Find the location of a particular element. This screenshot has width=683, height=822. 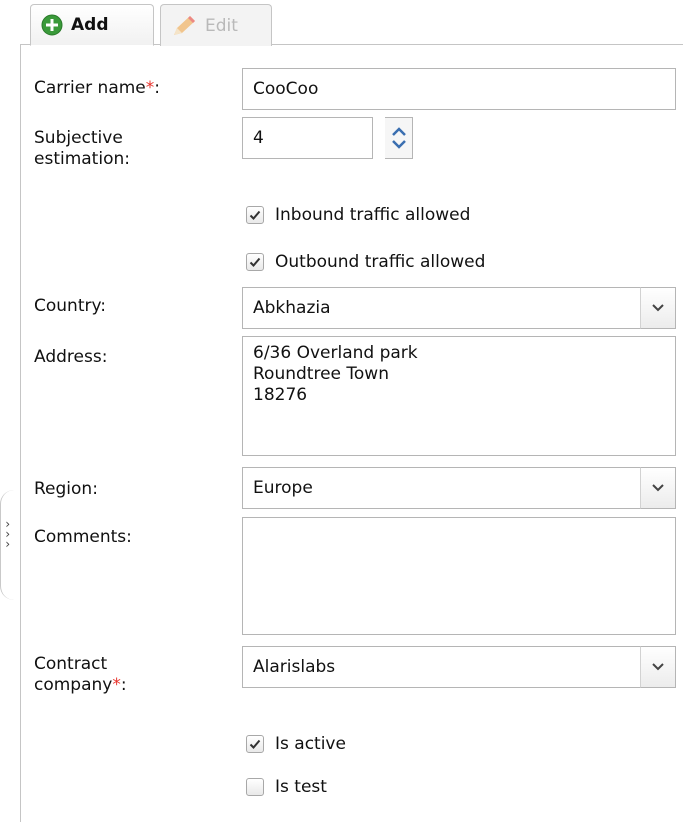

is-active-row: Is active is located at coordinates (296, 744).